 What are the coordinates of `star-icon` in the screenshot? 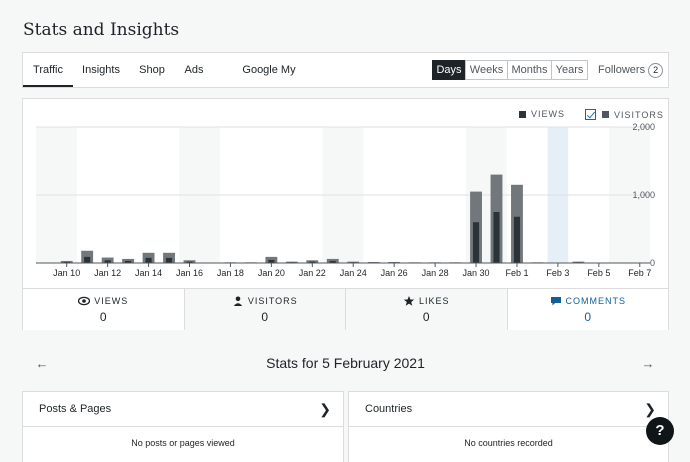 It's located at (409, 301).